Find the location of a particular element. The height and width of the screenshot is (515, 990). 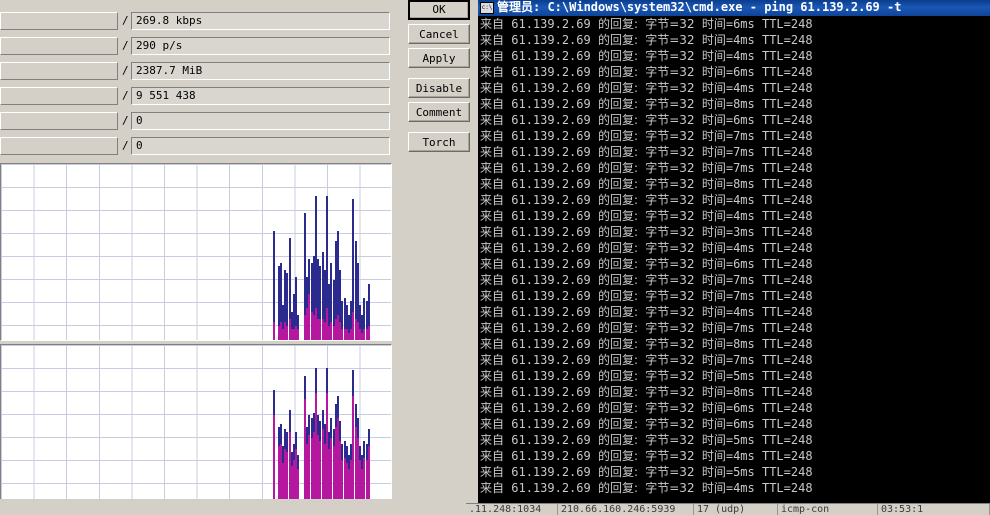

field-value-rate: 269.8 kbps is located at coordinates (260, 21).